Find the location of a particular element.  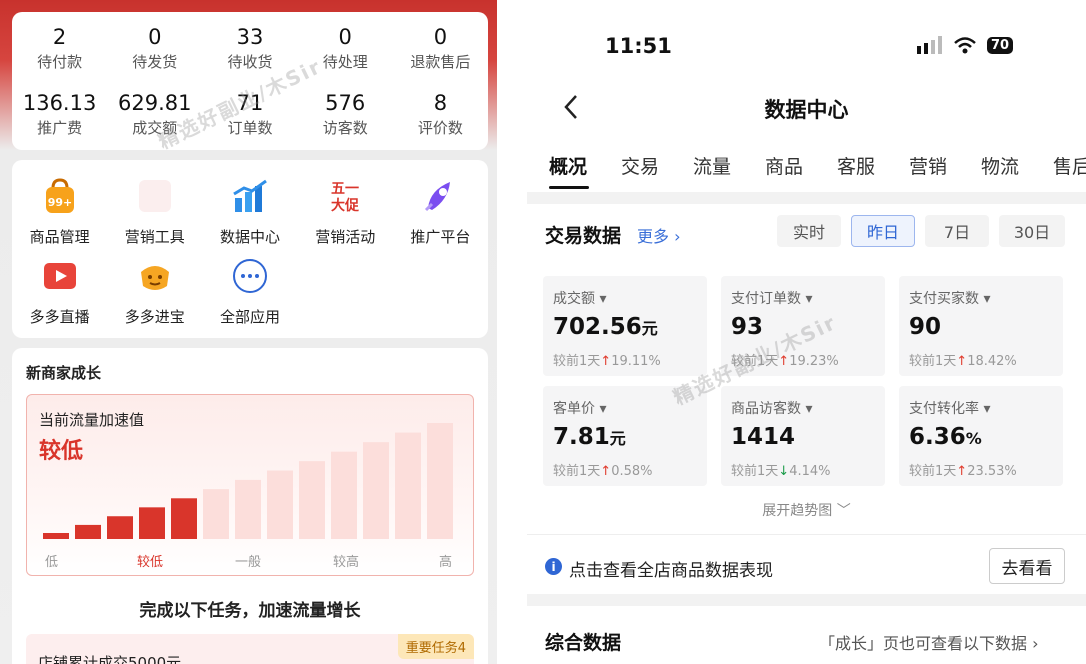

metric-compare: 较前1天↓4.14% is located at coordinates (781, 471).